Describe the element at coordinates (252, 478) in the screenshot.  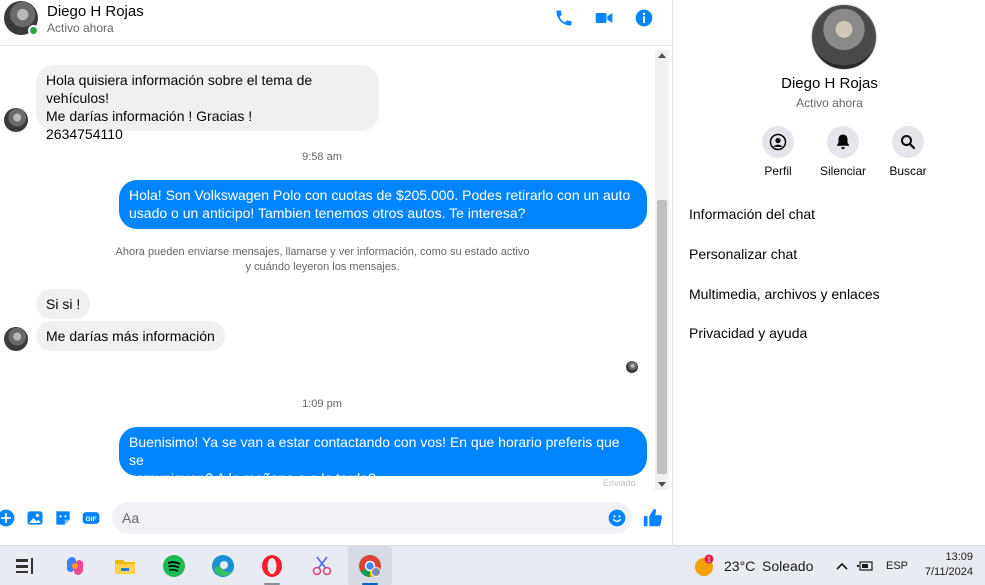
I see `message-line: comuniquen? A la mañana o a la tarde?` at that location.